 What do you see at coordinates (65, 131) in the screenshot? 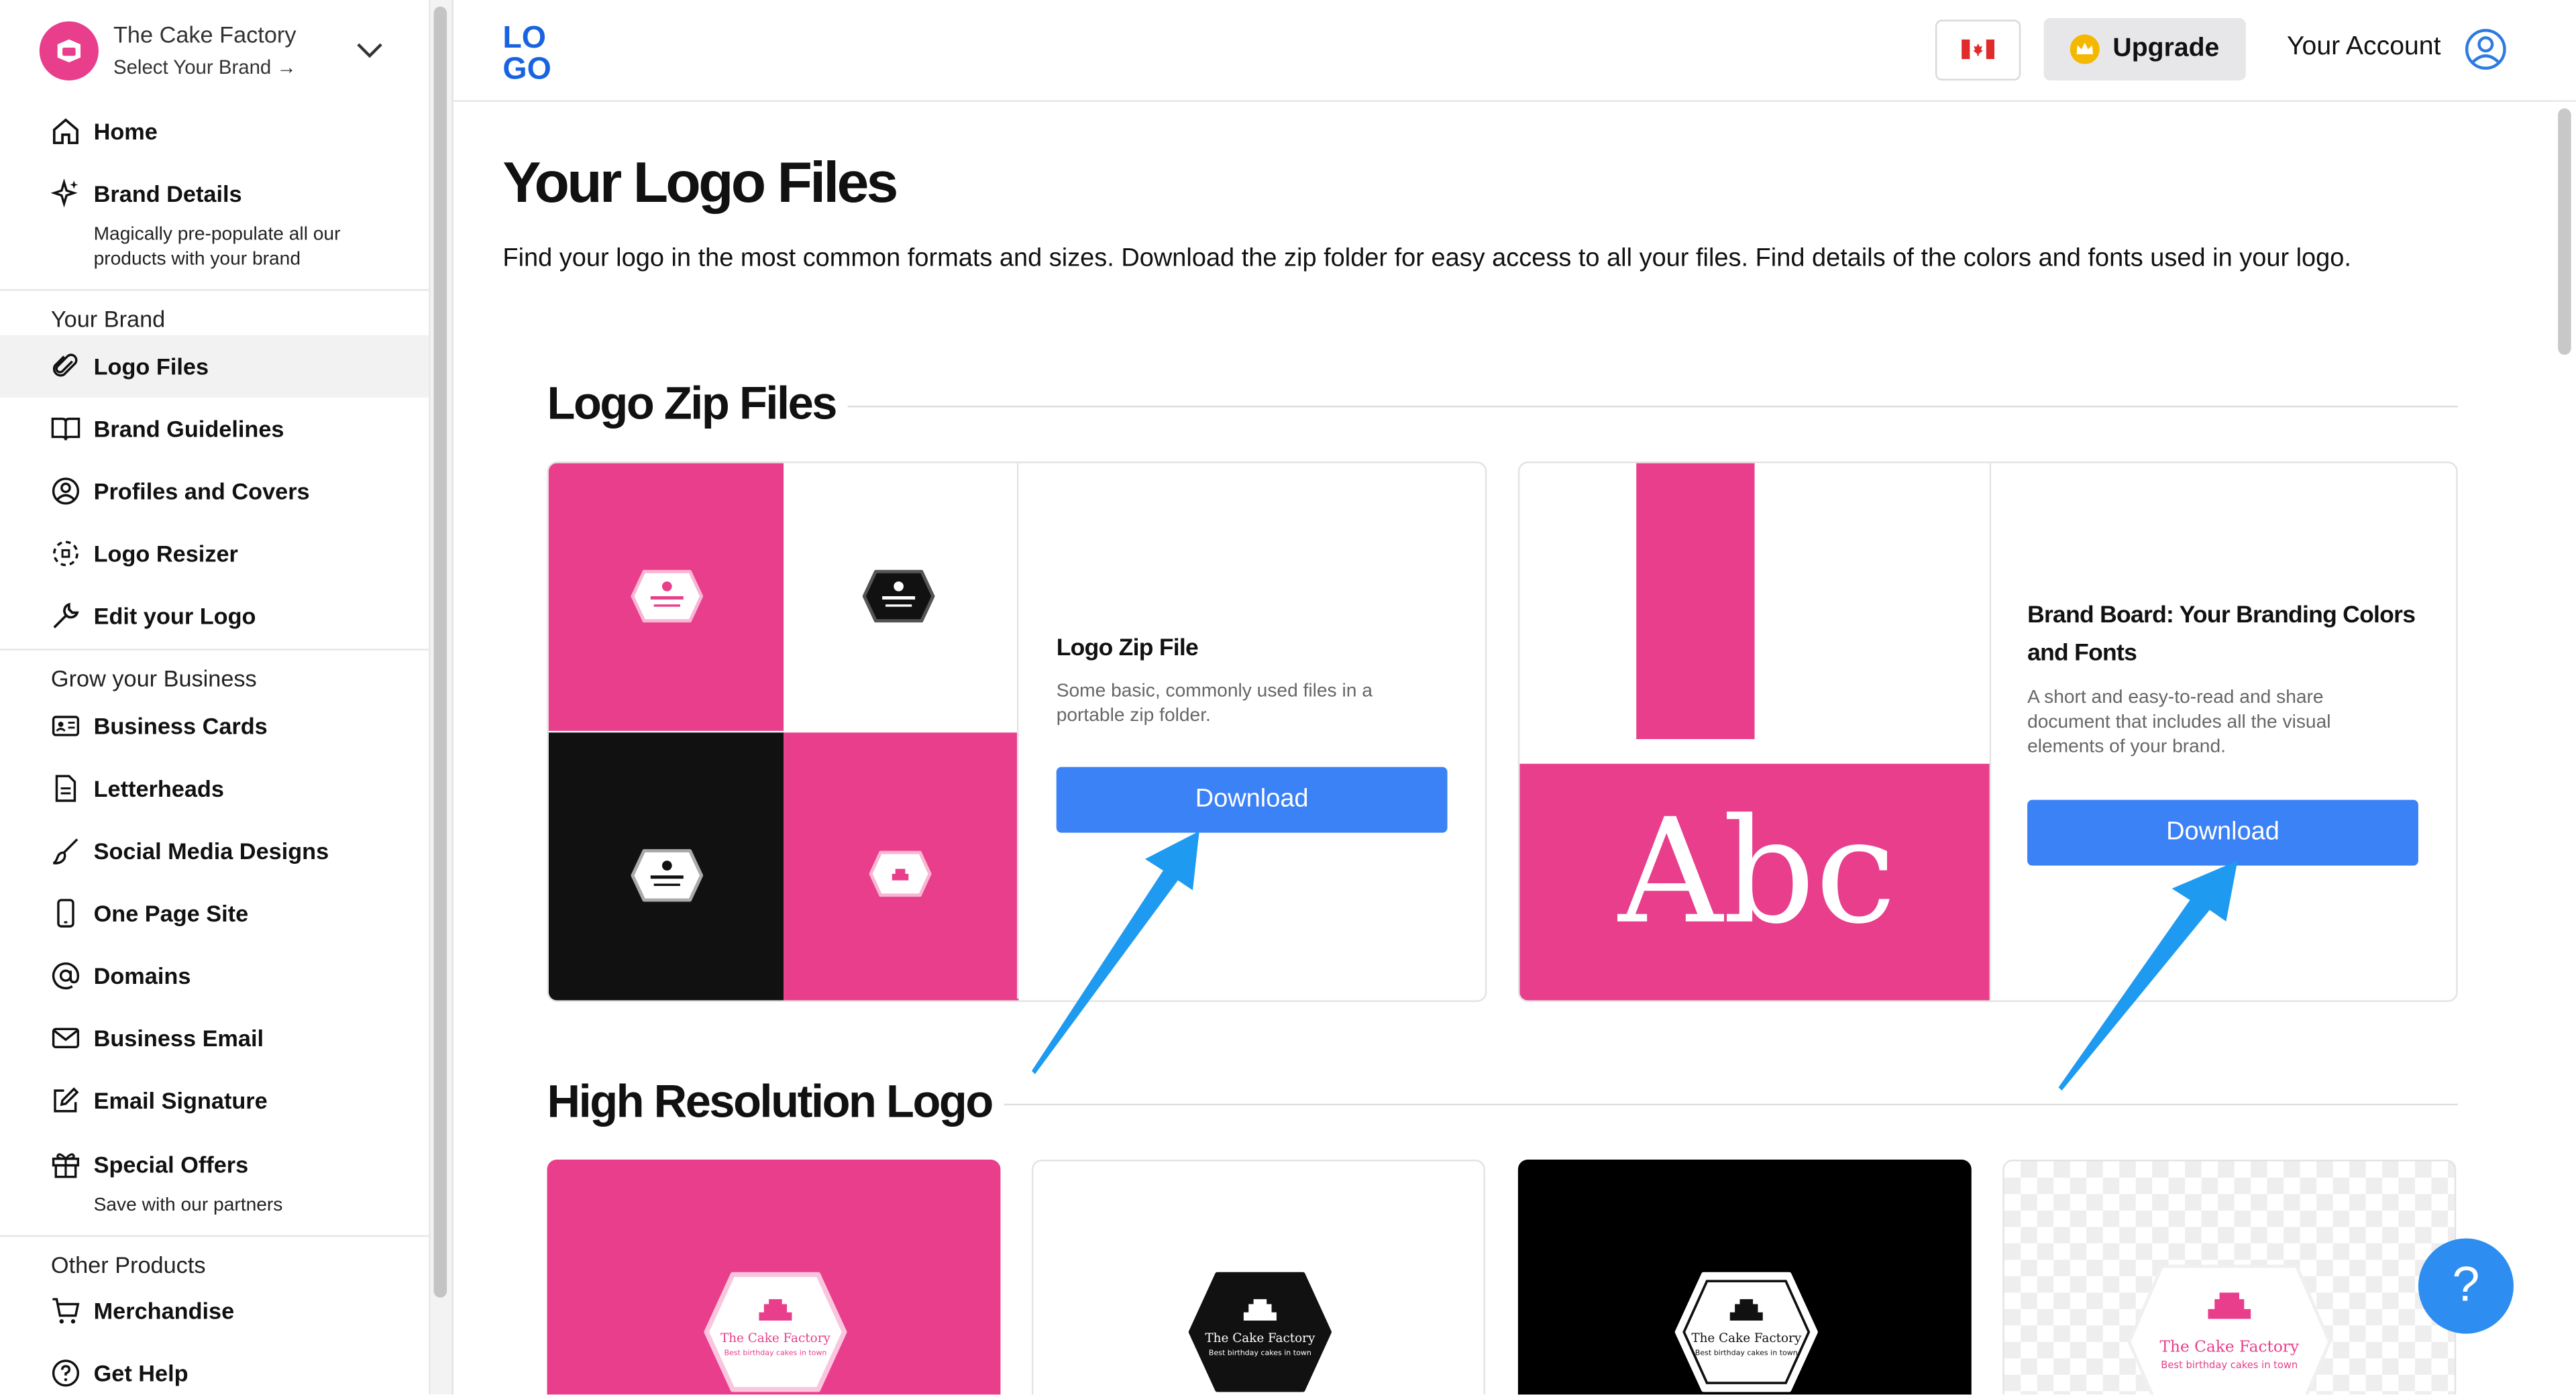
I see `home-icon` at bounding box center [65, 131].